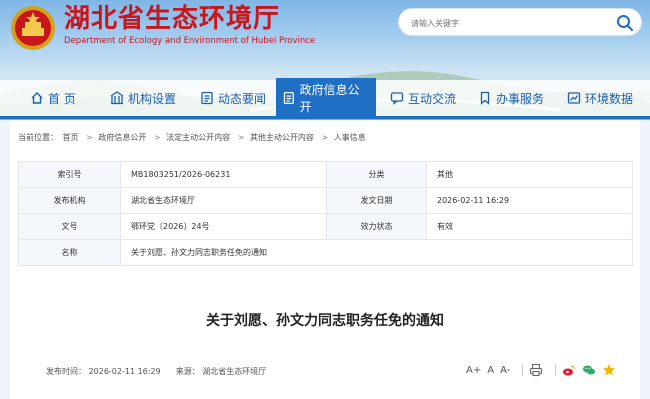  I want to click on meta-key-issue-date: 发文日期, so click(376, 200).